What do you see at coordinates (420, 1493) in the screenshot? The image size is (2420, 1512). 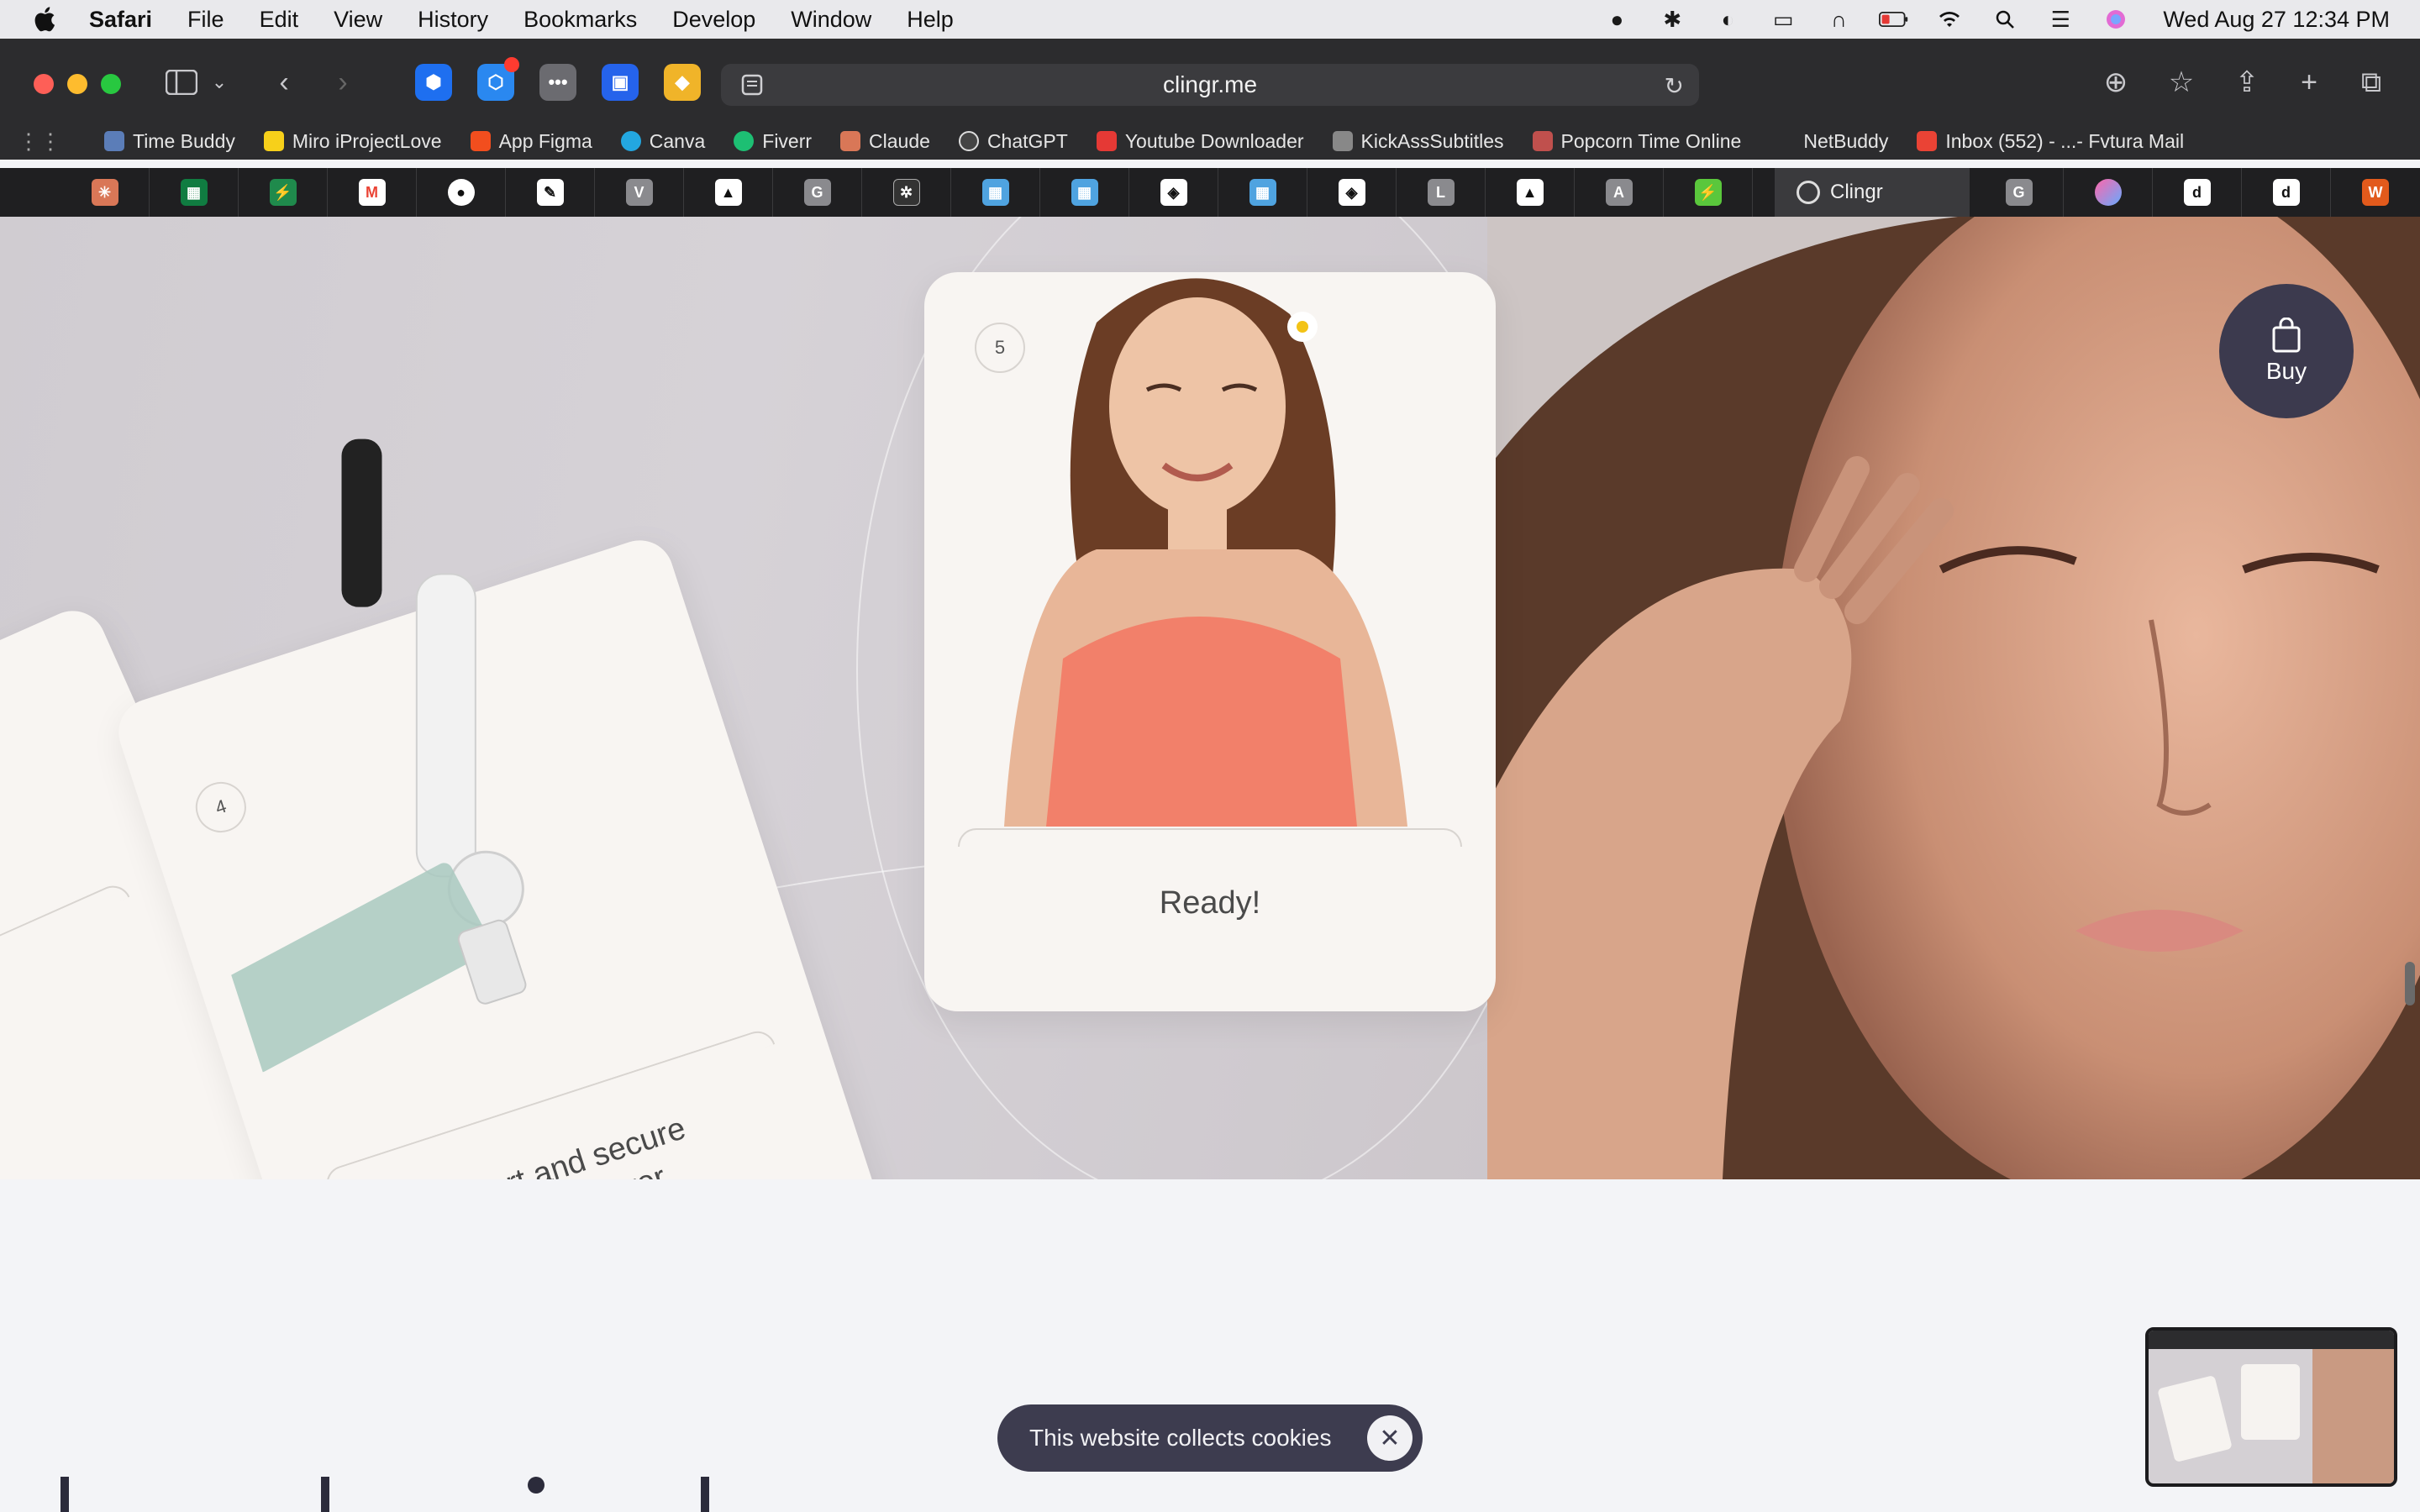 I see `lower-section-marks` at bounding box center [420, 1493].